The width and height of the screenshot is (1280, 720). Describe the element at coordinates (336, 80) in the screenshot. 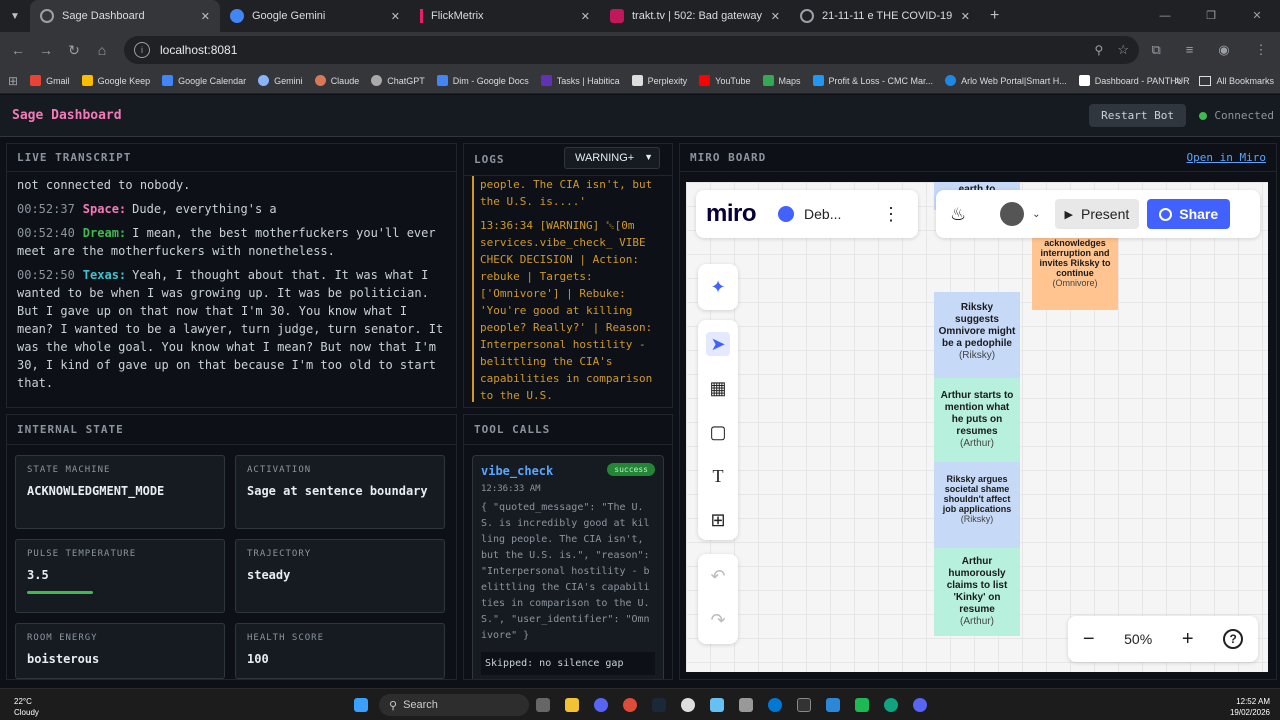

I see `bookmark-claude: Claude` at that location.